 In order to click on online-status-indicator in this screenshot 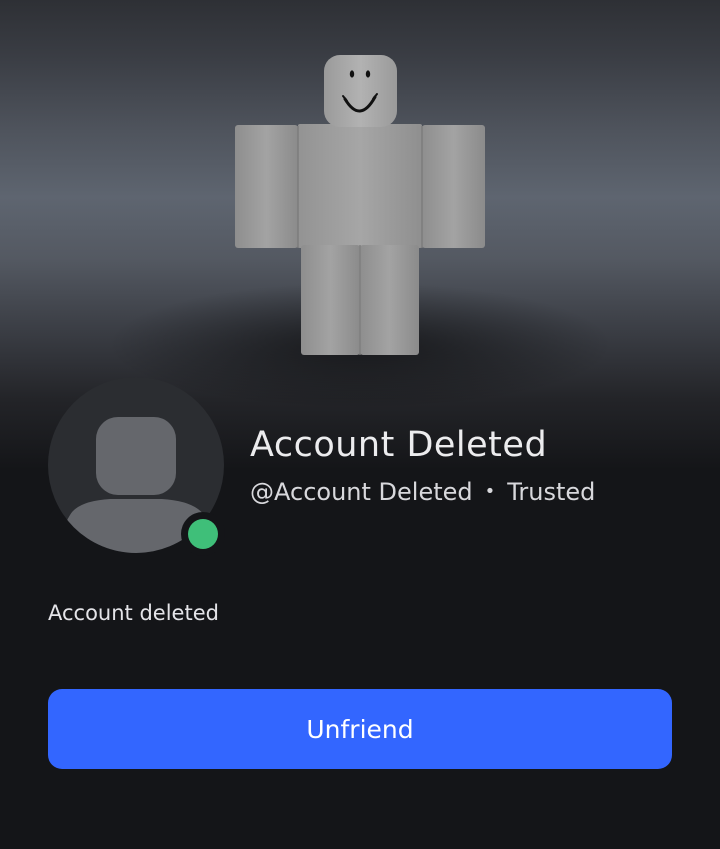, I will do `click(203, 534)`.